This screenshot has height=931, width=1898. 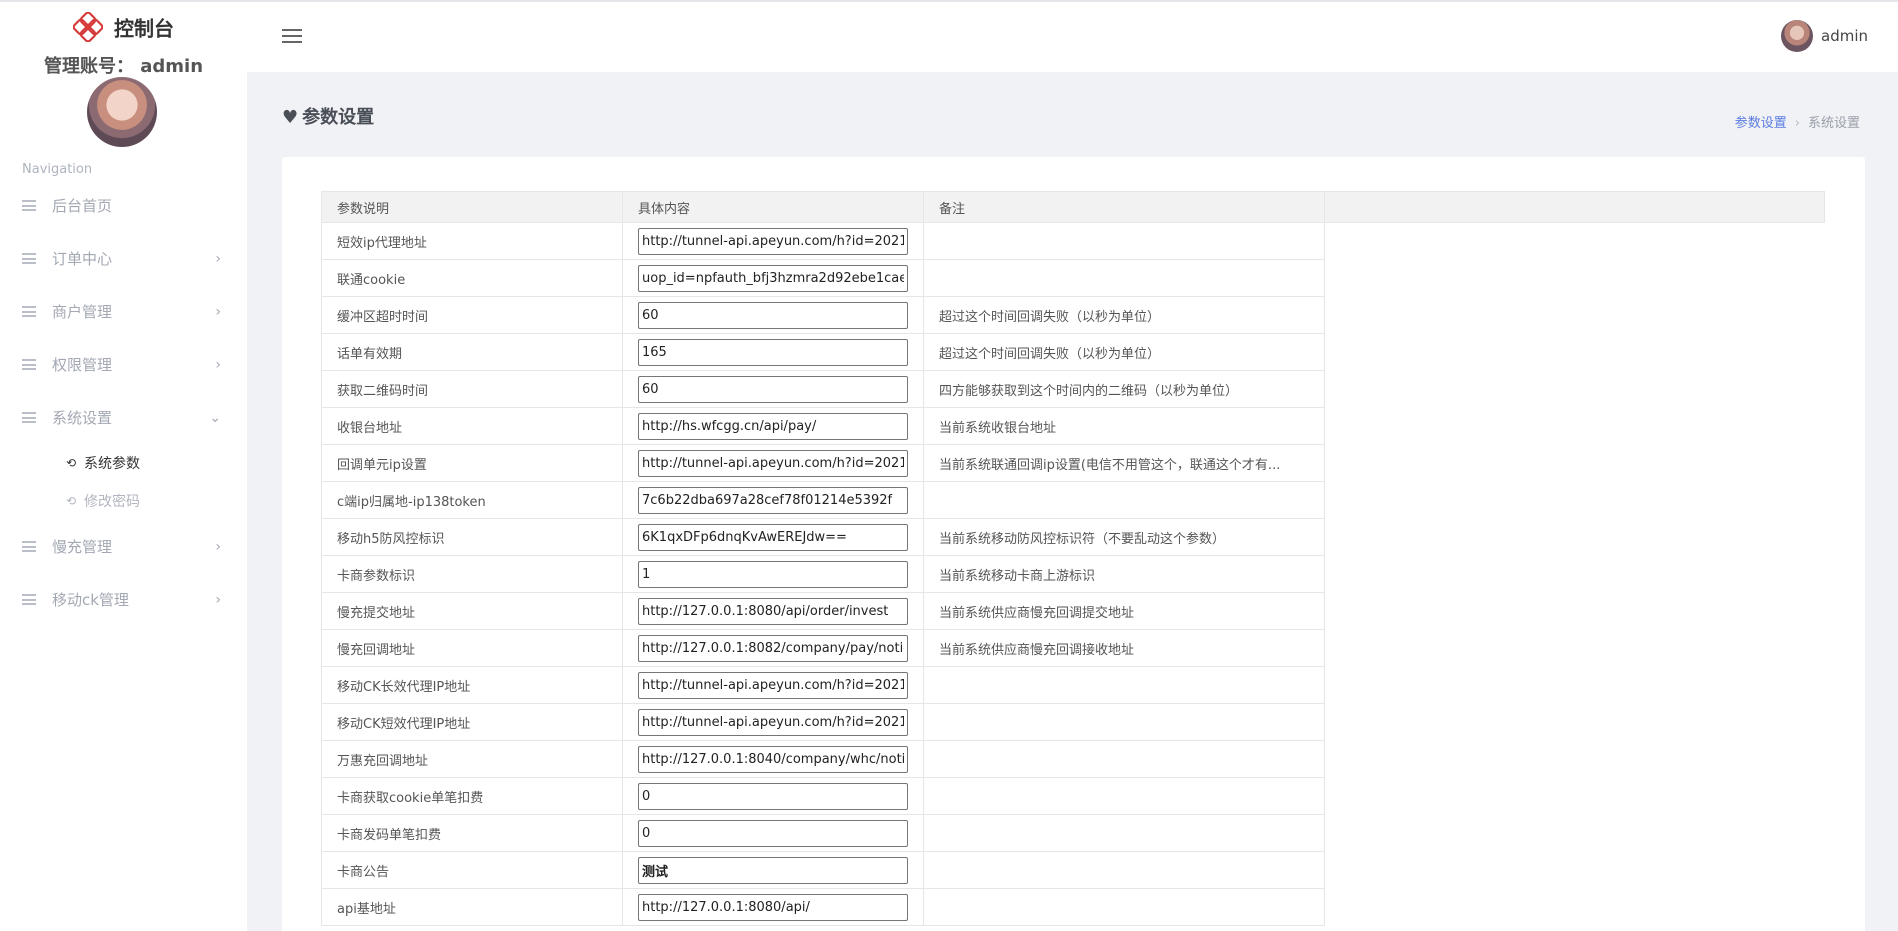 I want to click on table-row: 卡商参数标识 当前系统移动卡商上游标识, so click(x=1073, y=574).